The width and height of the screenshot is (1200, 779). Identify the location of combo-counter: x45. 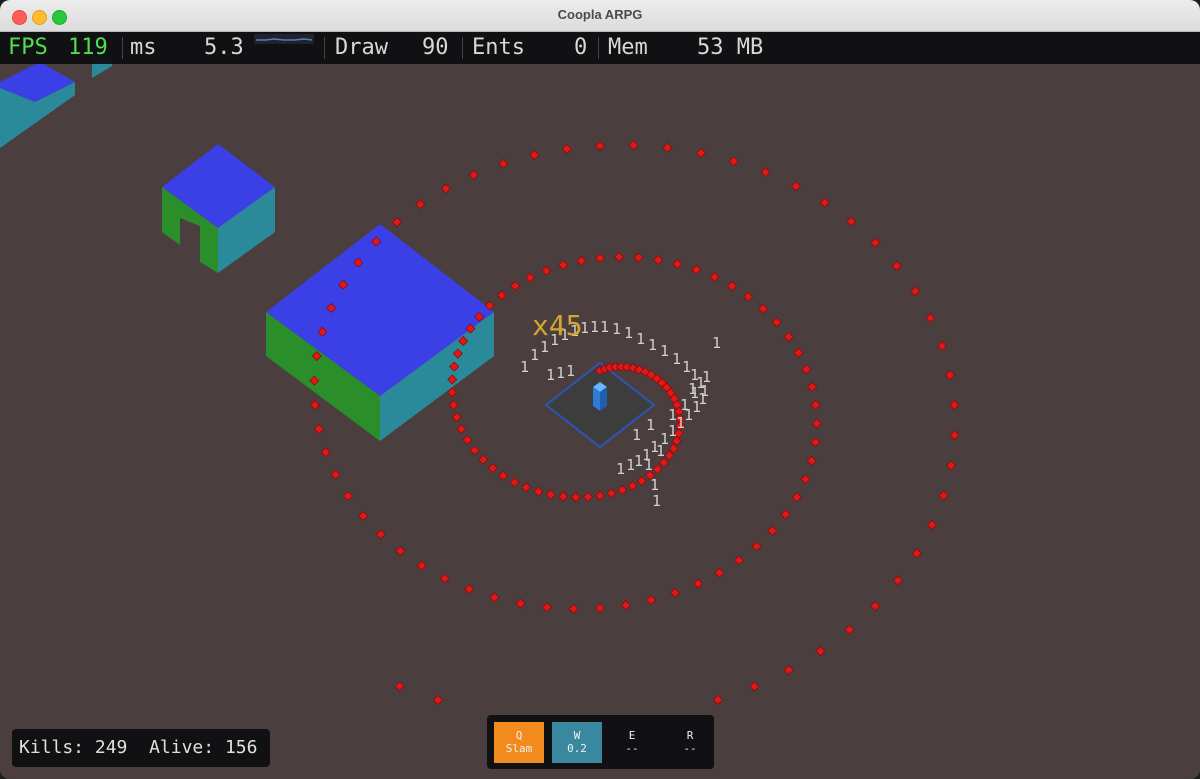
(557, 325).